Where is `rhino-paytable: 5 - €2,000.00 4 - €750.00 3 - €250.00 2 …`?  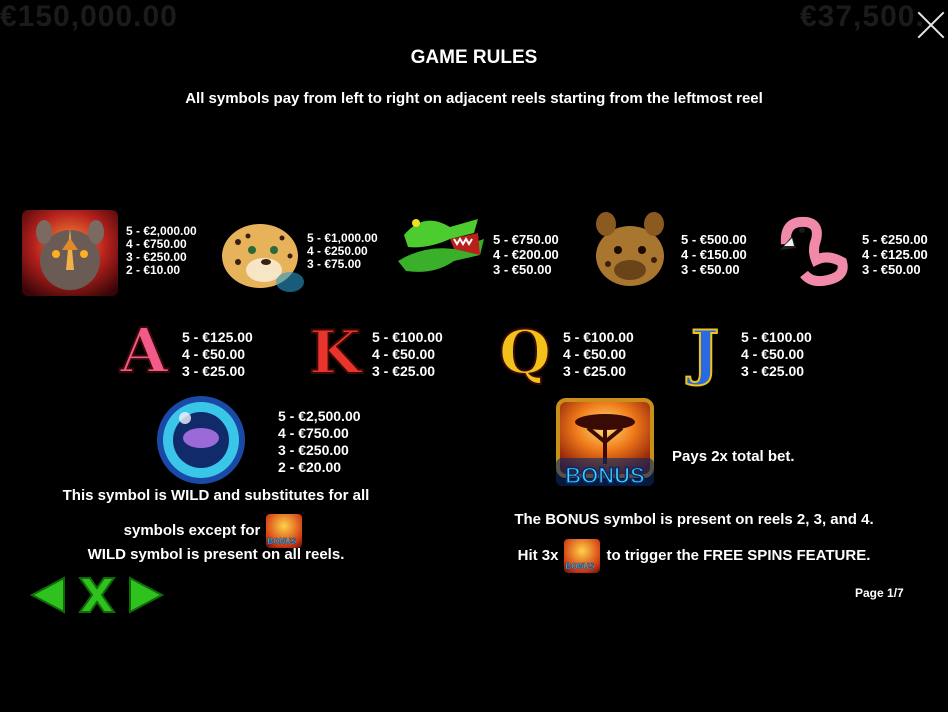 rhino-paytable: 5 - €2,000.00 4 - €750.00 3 - €250.00 2 … is located at coordinates (161, 251).